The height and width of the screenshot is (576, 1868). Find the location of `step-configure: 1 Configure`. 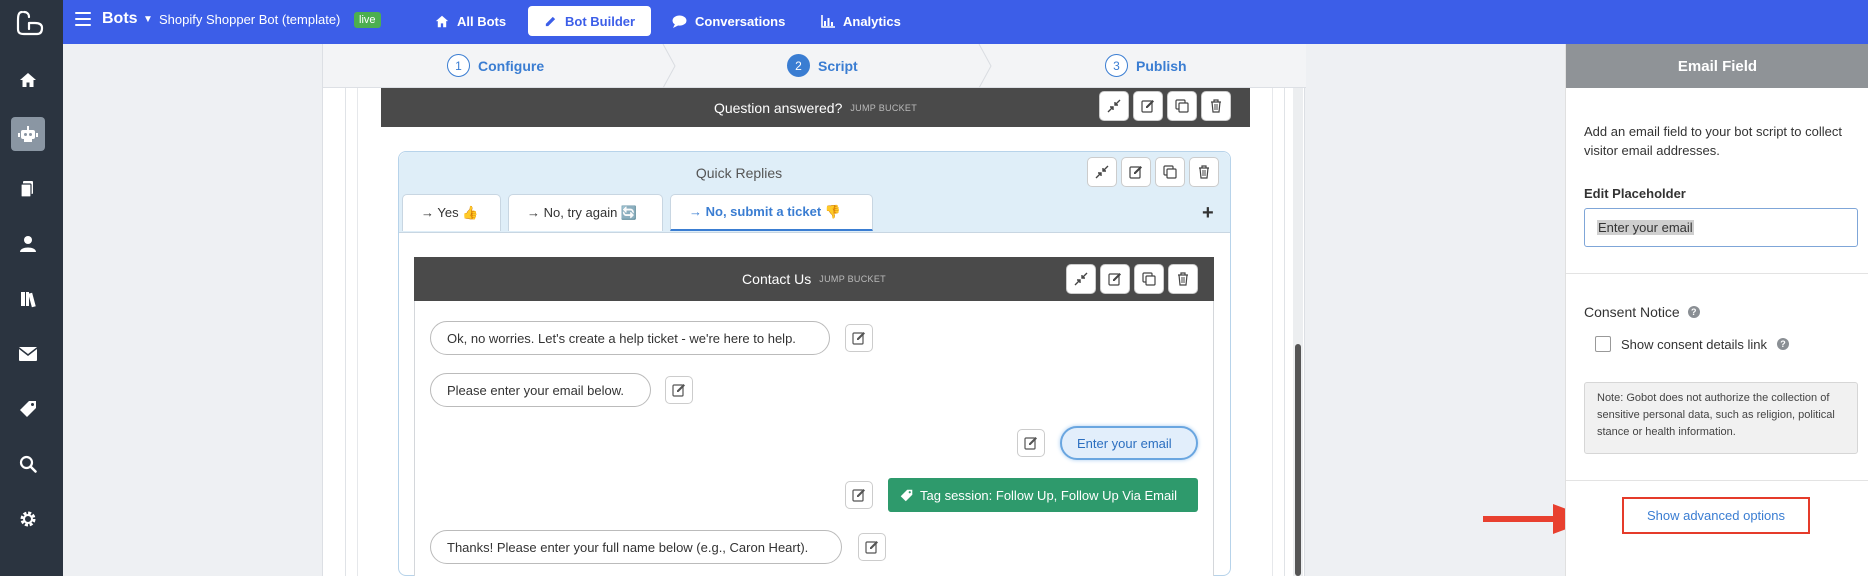

step-configure: 1 Configure is located at coordinates (495, 65).